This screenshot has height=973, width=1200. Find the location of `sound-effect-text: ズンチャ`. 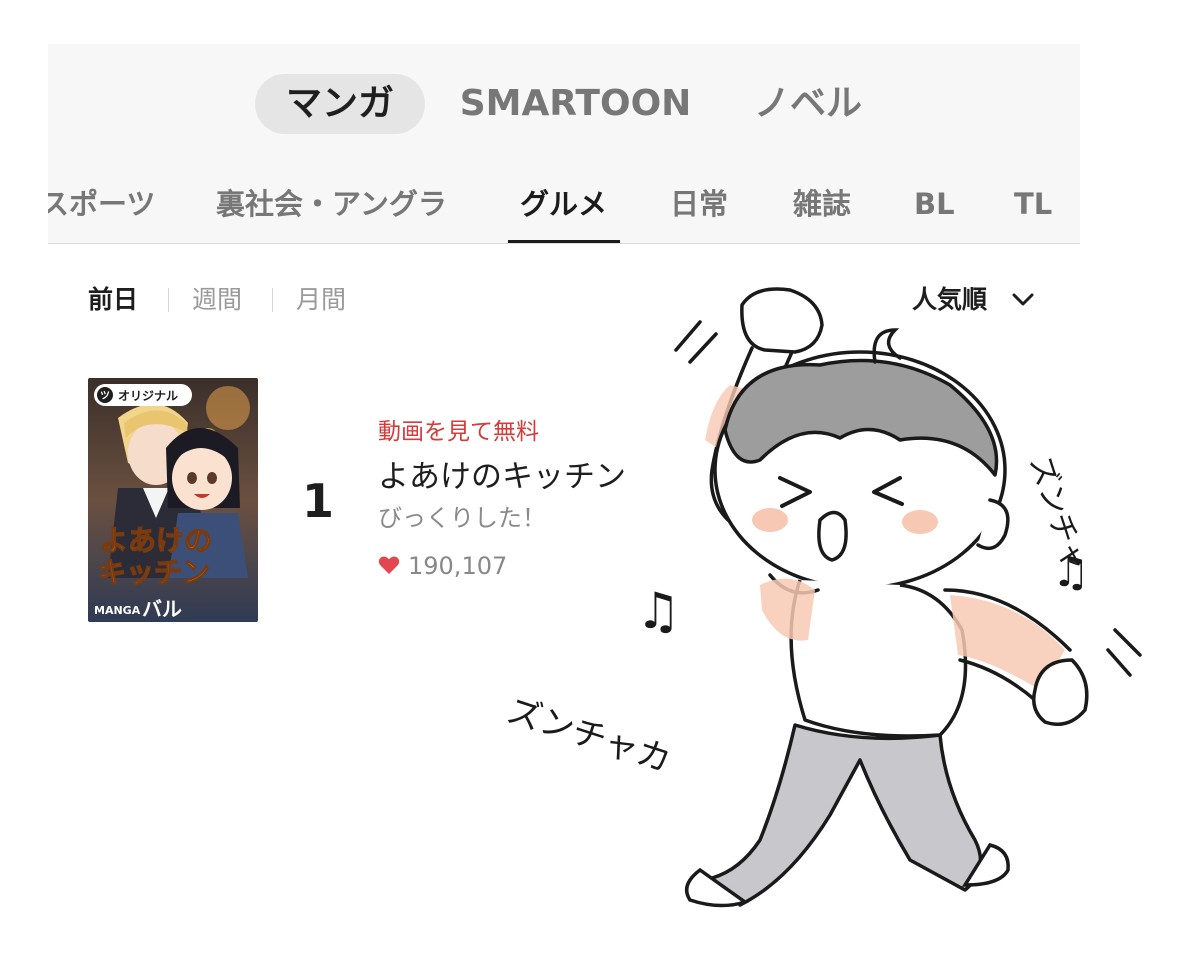

sound-effect-text: ズンチャ is located at coordinates (1057, 514).